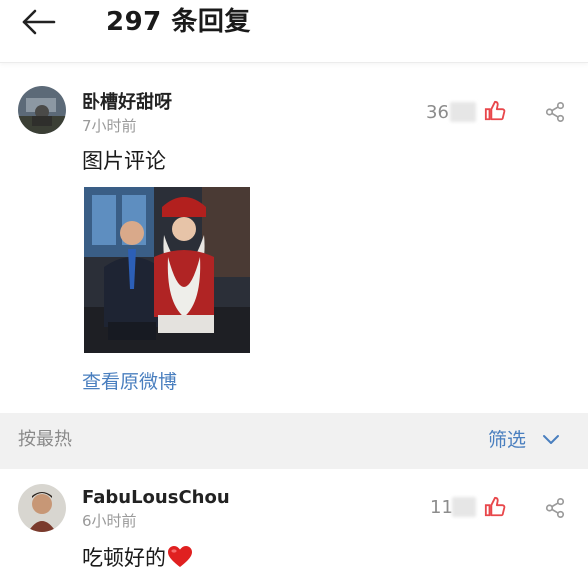 The width and height of the screenshot is (588, 573). What do you see at coordinates (441, 507) in the screenshot?
I see `like-count: 11` at bounding box center [441, 507].